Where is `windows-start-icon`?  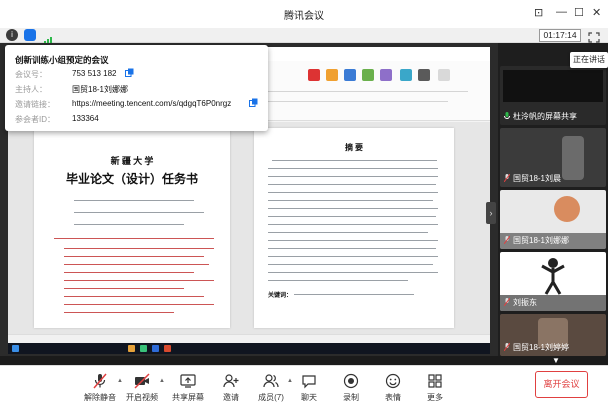 windows-start-icon is located at coordinates (15, 348).